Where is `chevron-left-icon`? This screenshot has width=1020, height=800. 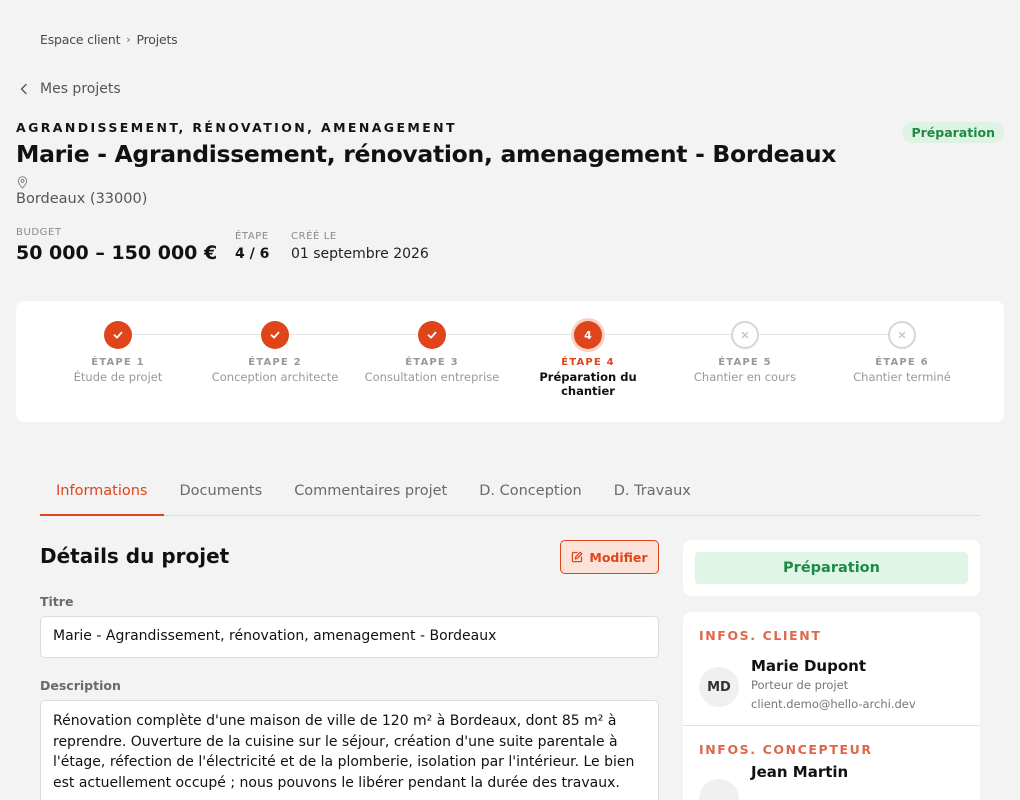
chevron-left-icon is located at coordinates (23, 89).